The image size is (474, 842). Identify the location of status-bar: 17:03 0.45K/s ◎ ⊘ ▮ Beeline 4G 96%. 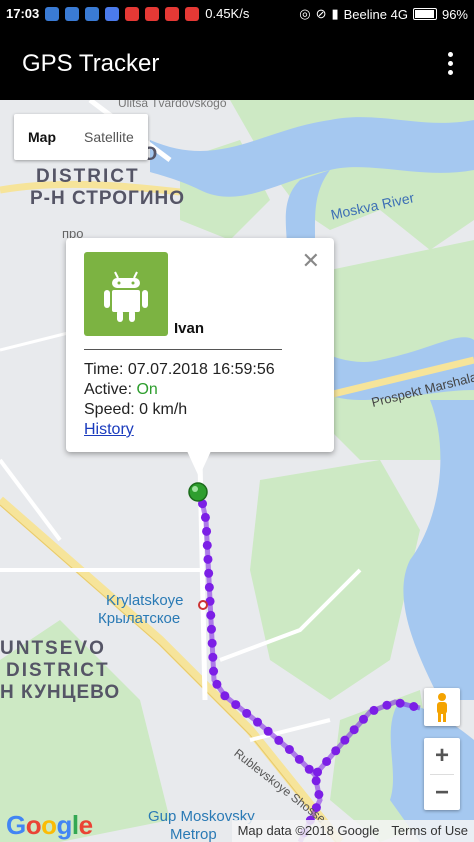
(237, 14).